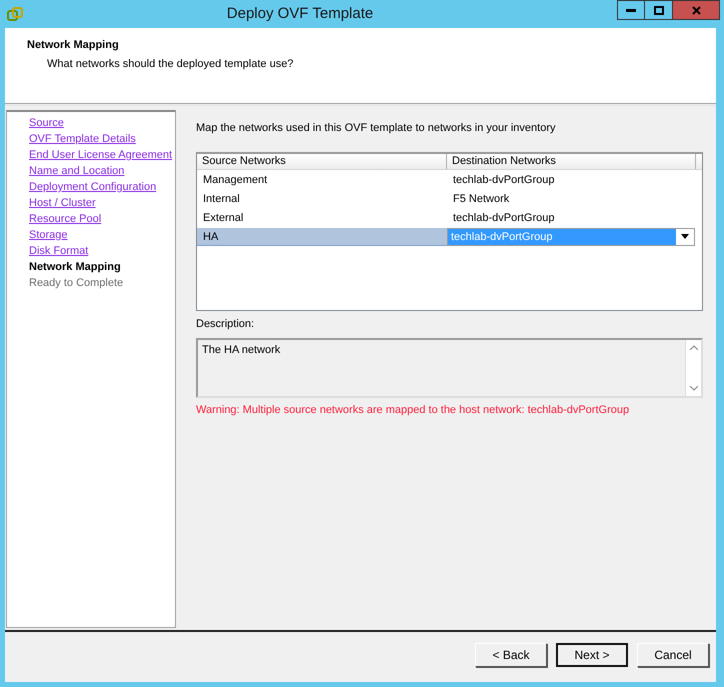 The width and height of the screenshot is (724, 687). Describe the element at coordinates (73, 45) in the screenshot. I see `page-title: Network Mapping` at that location.